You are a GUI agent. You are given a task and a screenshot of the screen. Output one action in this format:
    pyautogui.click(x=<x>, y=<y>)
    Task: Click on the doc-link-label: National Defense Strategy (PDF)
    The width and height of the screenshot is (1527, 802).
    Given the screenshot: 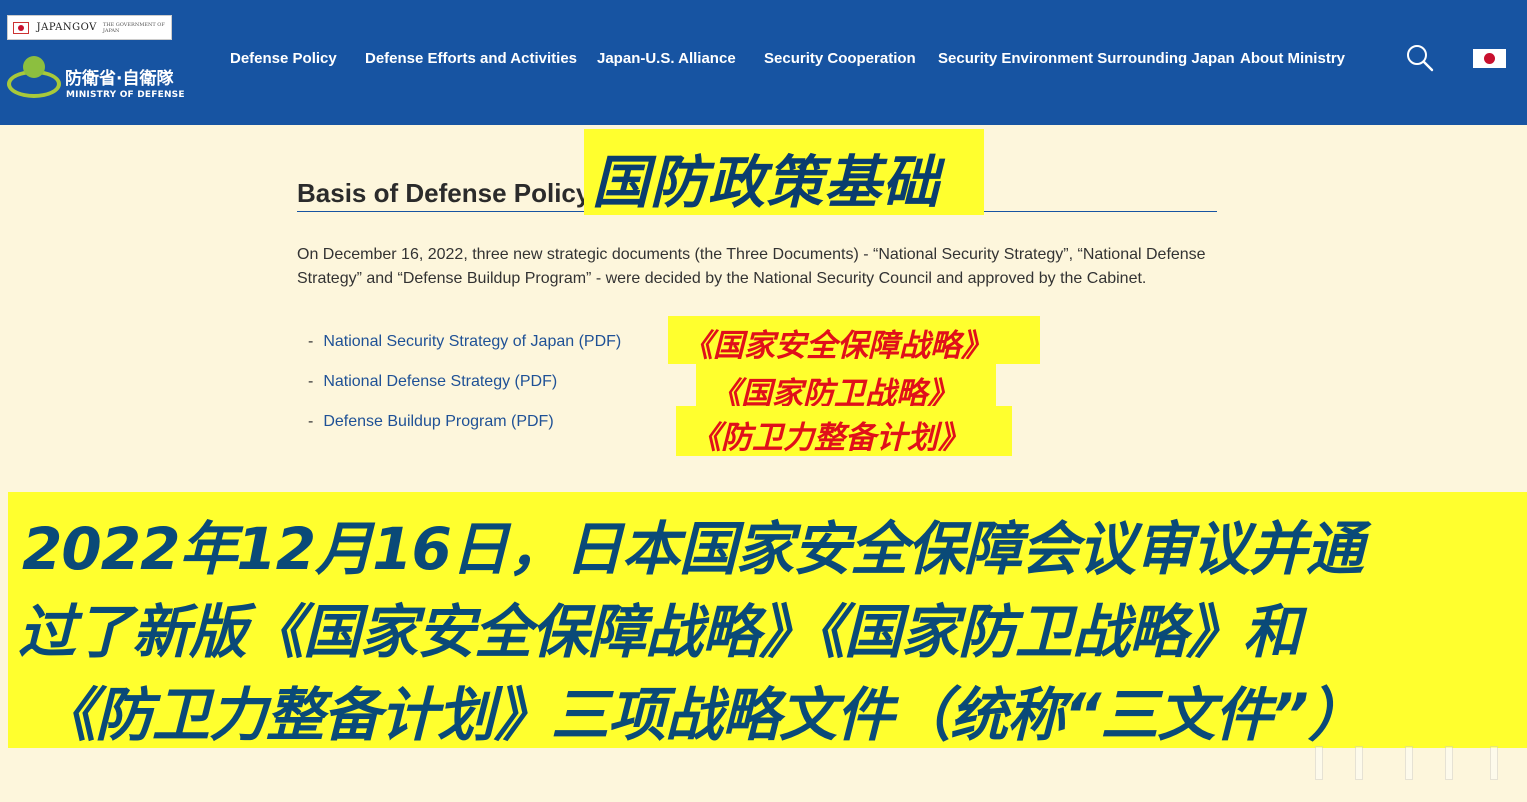 What is the action you would take?
    pyautogui.click(x=440, y=381)
    